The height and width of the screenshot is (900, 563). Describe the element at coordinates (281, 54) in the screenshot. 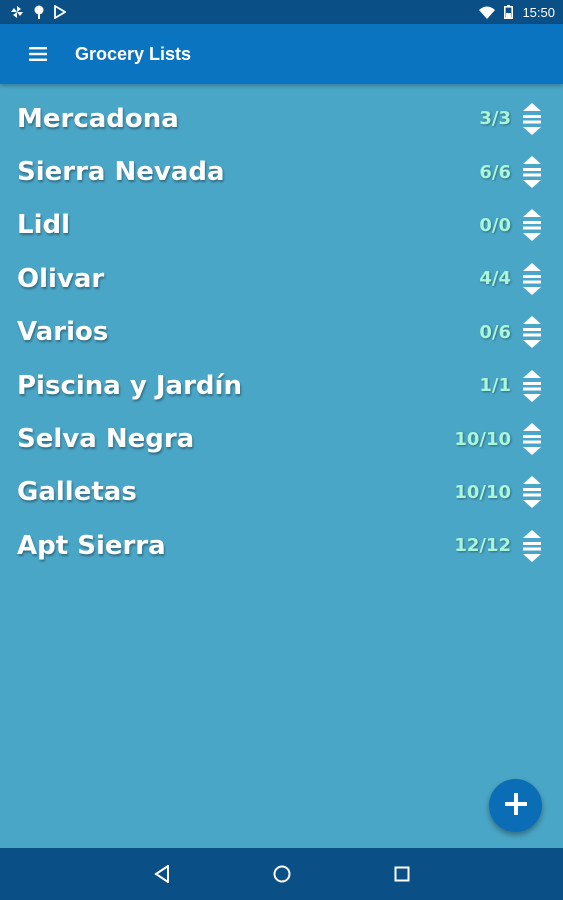

I see `app-bar: Grocery Lists` at that location.